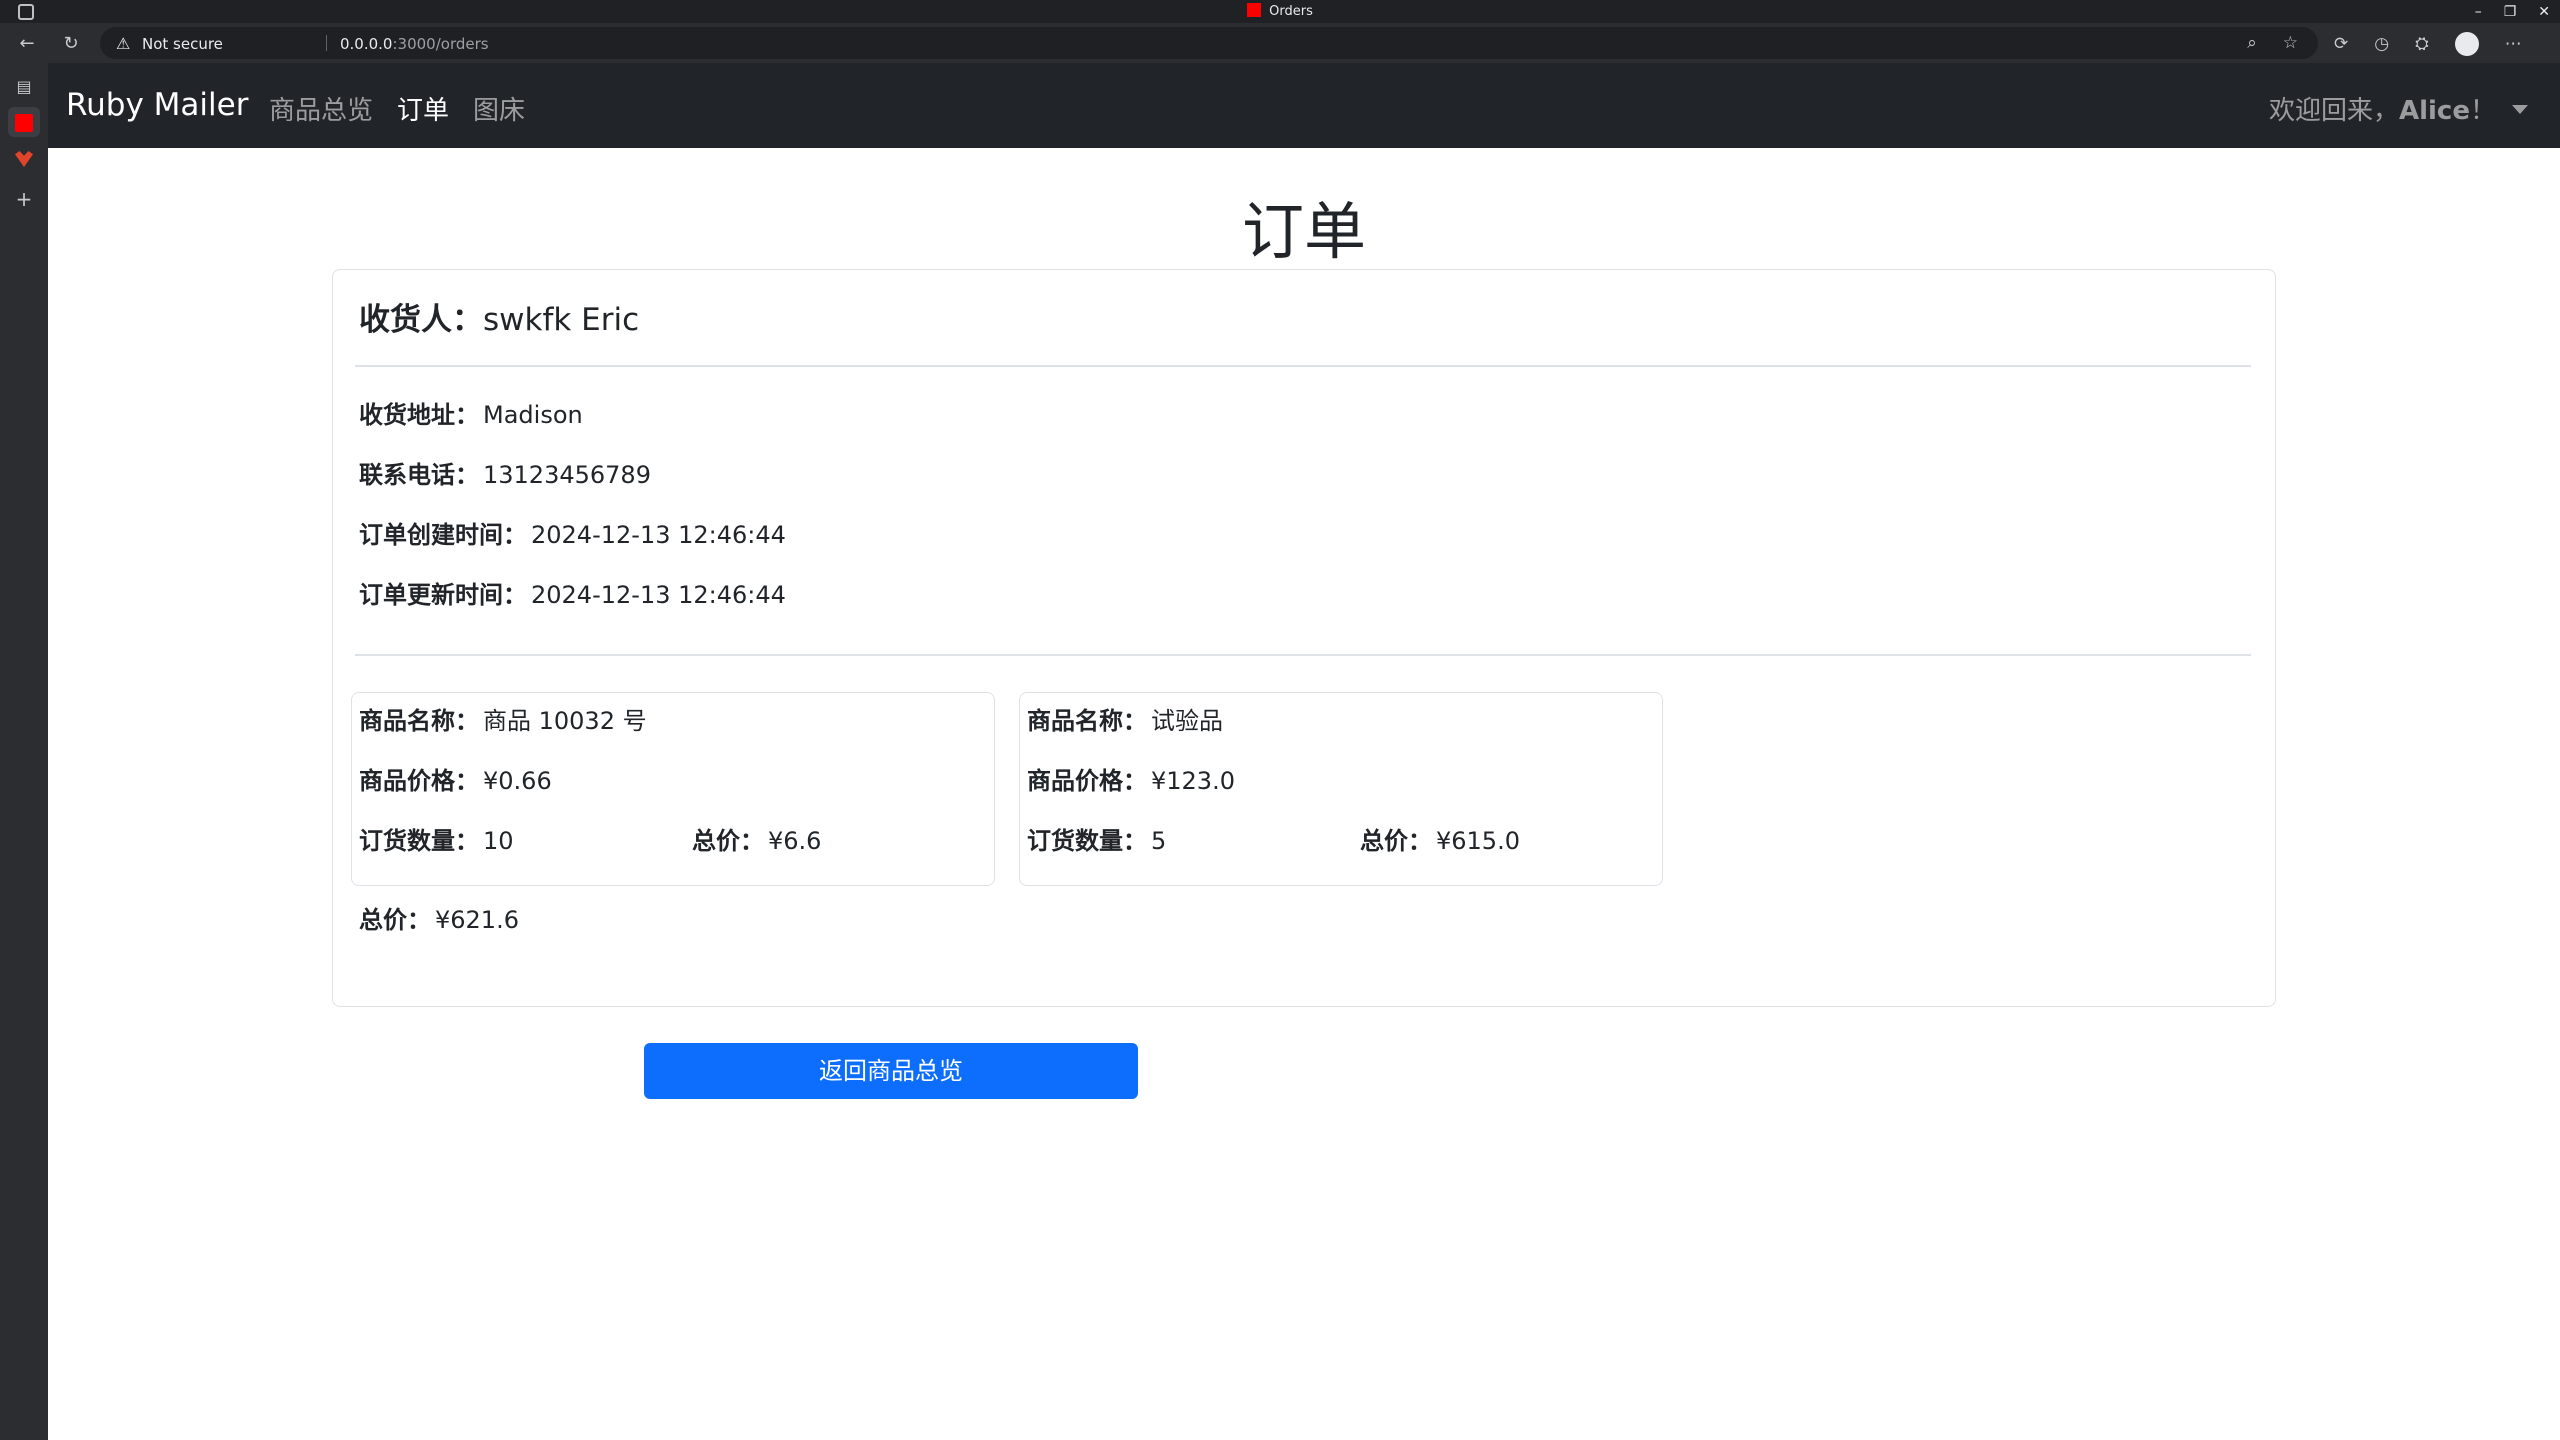 The height and width of the screenshot is (1440, 2560). What do you see at coordinates (24, 751) in the screenshot?
I see `browser-sidebar: ▤ +` at bounding box center [24, 751].